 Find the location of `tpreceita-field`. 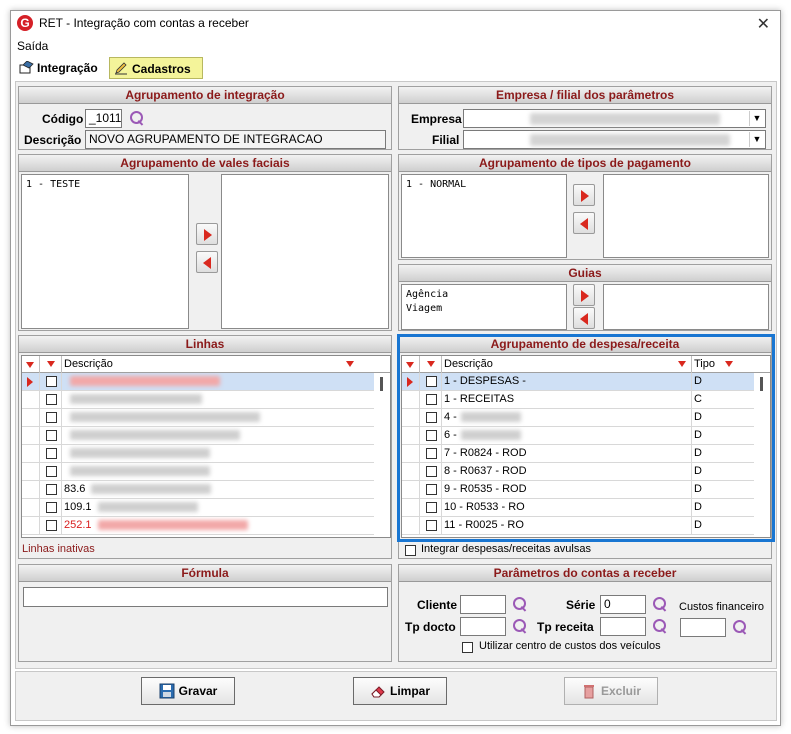

tpreceita-field is located at coordinates (623, 626).